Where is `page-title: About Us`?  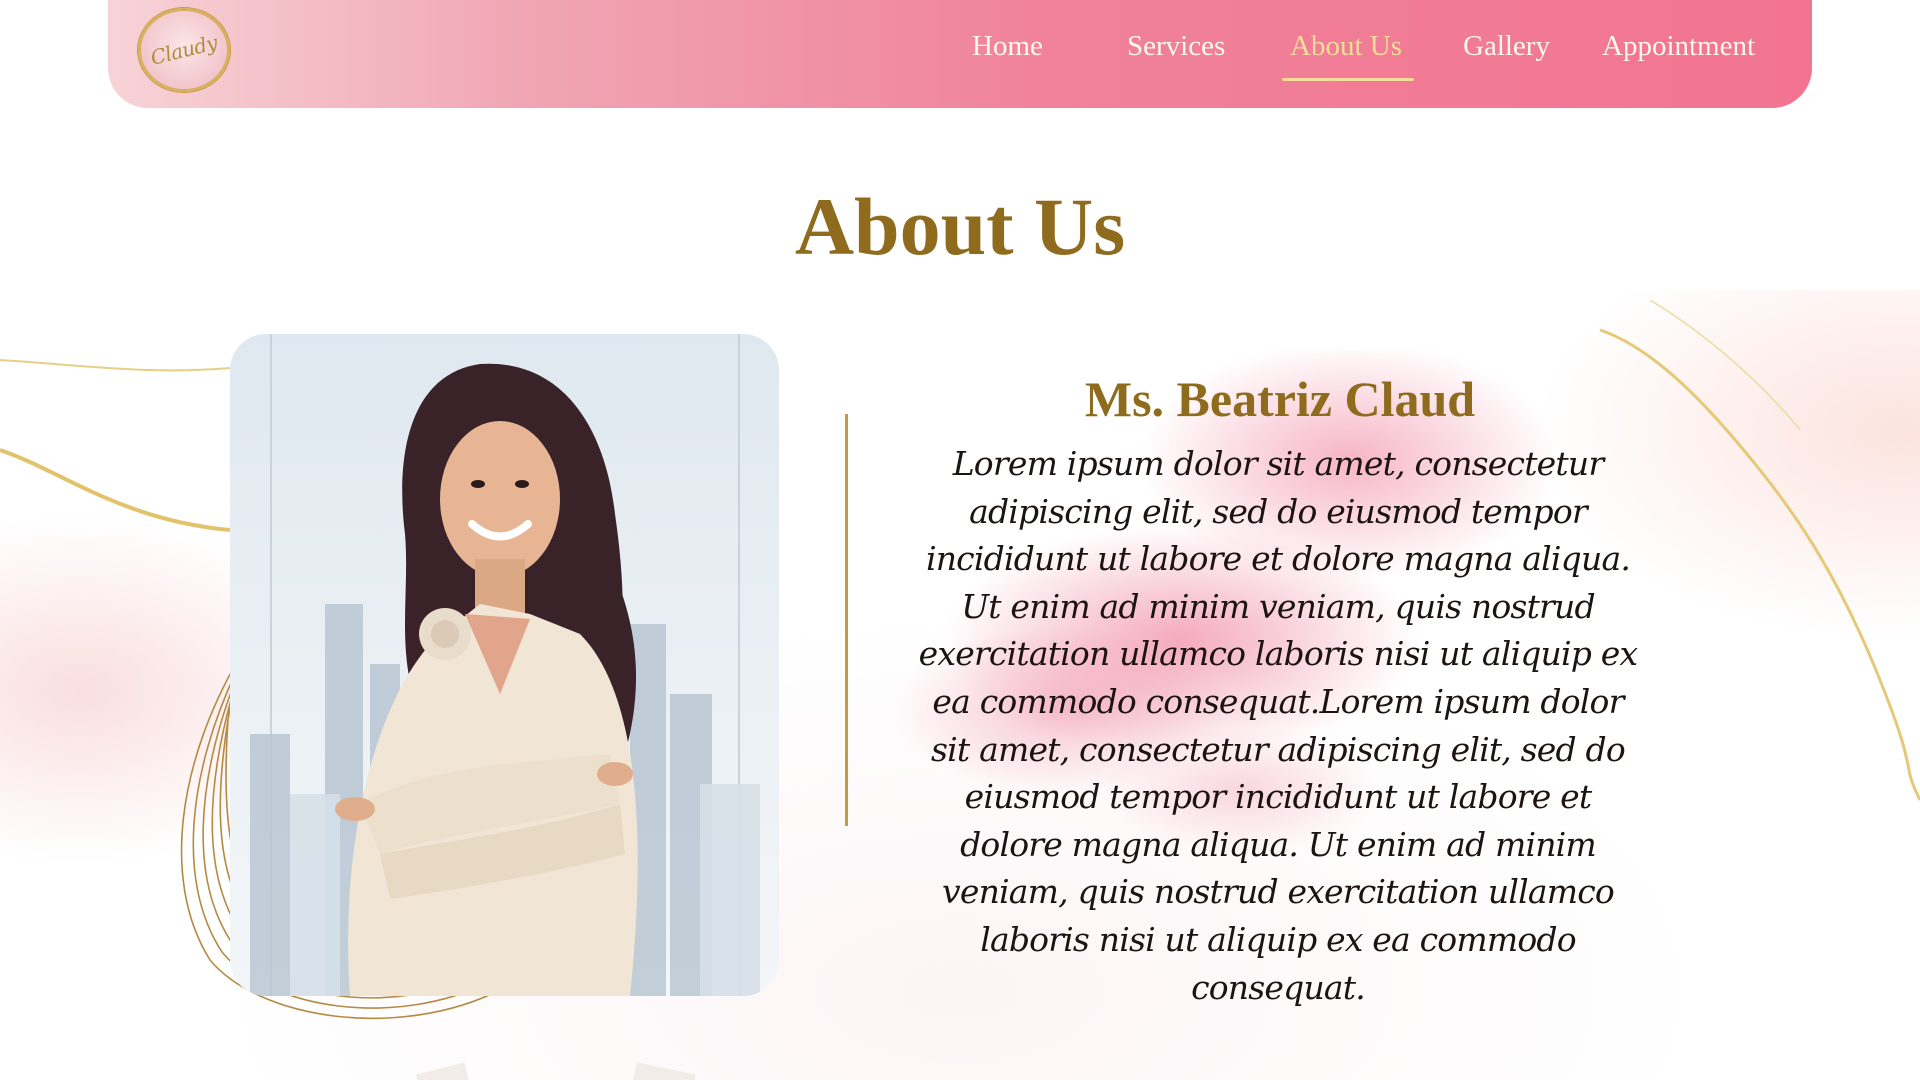
page-title: About Us is located at coordinates (960, 226).